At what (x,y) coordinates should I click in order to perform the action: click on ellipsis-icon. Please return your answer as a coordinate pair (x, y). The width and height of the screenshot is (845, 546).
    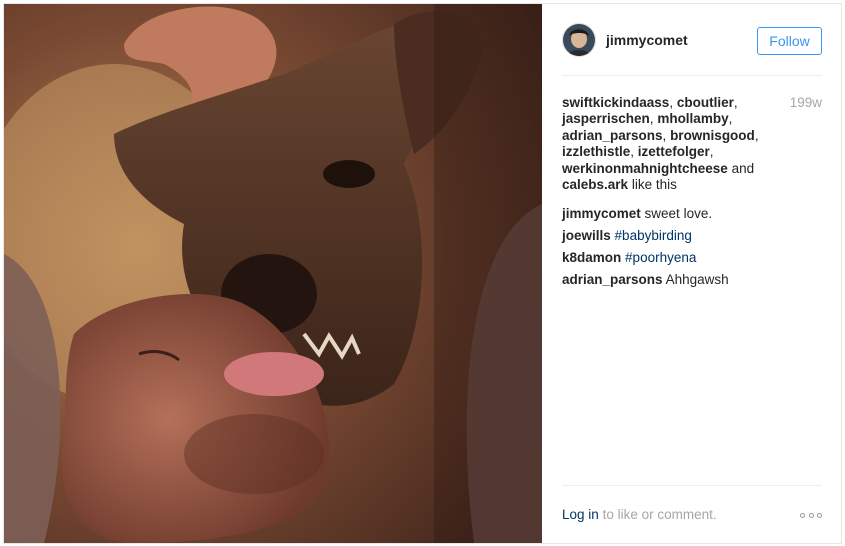
    Looking at the image, I should click on (811, 515).